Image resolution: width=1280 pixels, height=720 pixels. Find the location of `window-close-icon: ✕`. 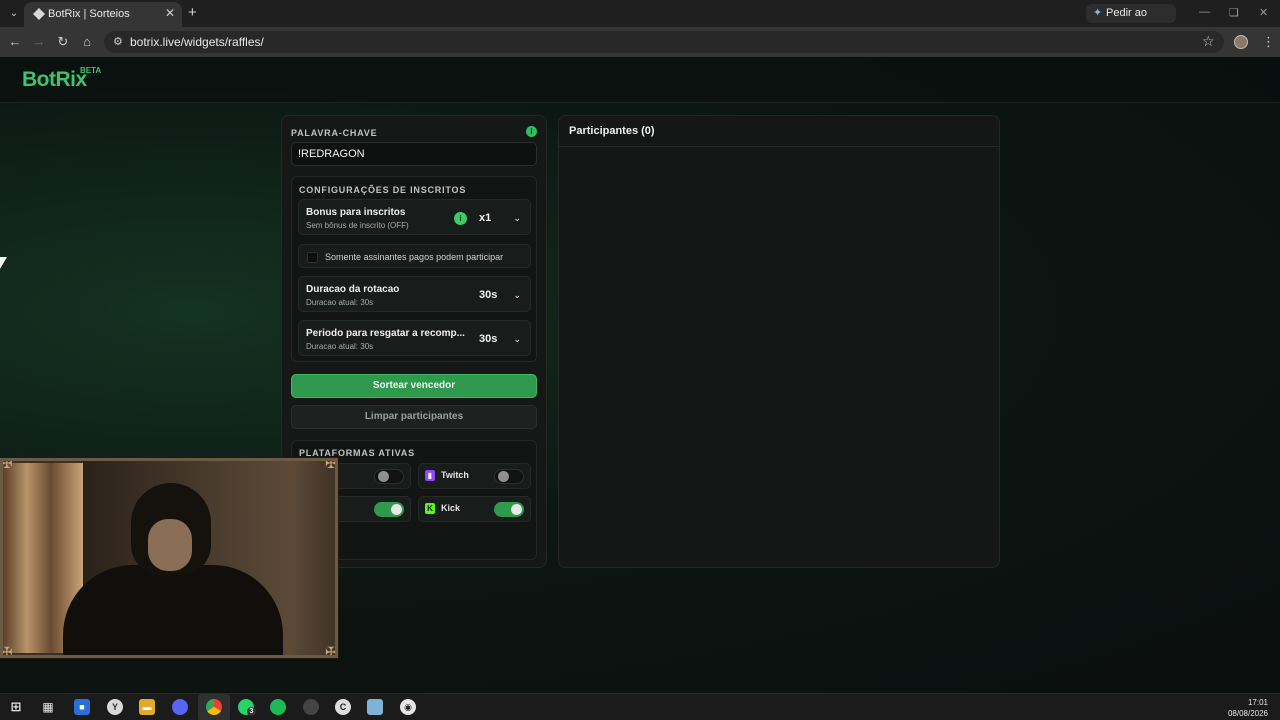

window-close-icon: ✕ is located at coordinates (1263, 12).